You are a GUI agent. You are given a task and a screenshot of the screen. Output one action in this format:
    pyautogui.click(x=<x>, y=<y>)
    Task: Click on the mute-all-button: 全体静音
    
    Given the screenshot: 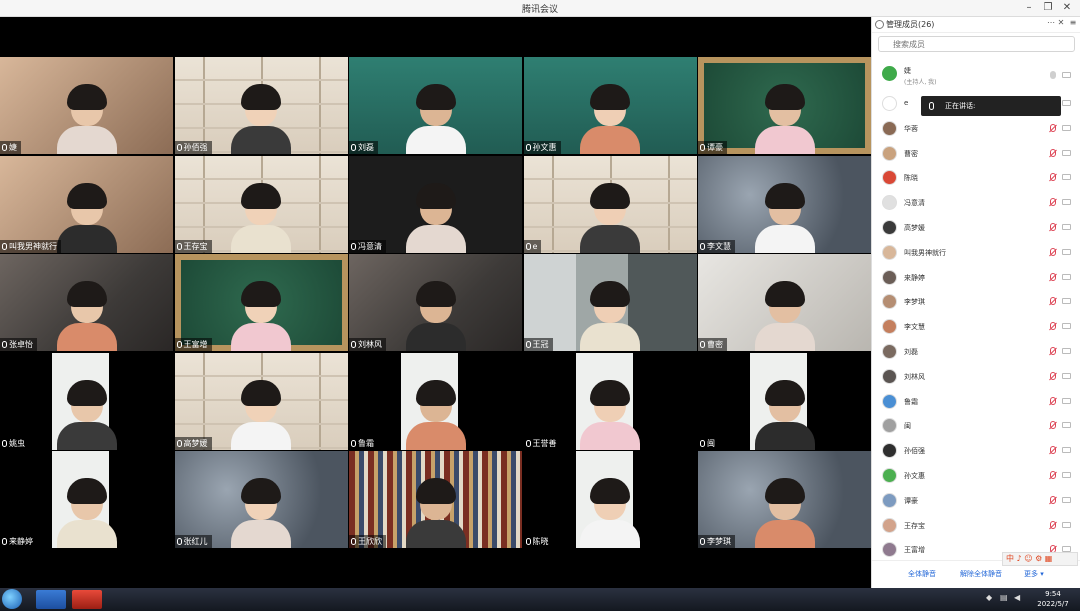 What is the action you would take?
    pyautogui.click(x=922, y=574)
    